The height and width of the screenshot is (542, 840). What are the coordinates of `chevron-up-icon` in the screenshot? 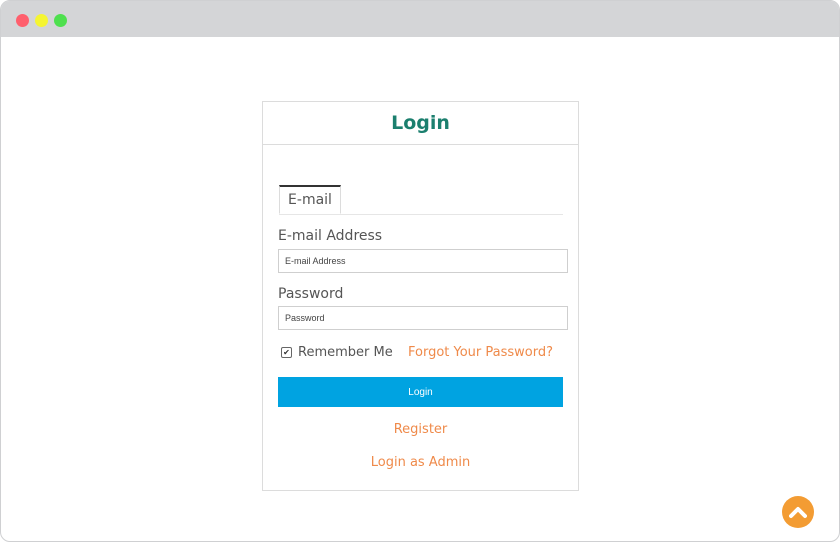 It's located at (798, 512).